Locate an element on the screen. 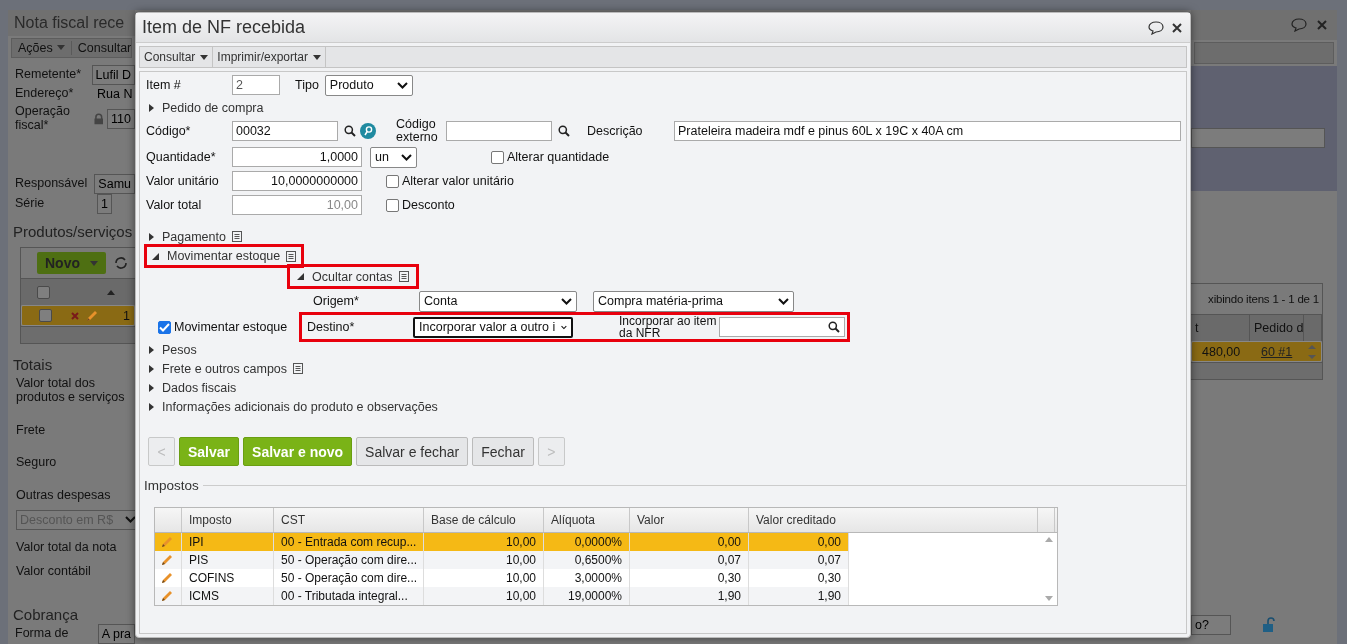  item-search-field is located at coordinates (782, 327).